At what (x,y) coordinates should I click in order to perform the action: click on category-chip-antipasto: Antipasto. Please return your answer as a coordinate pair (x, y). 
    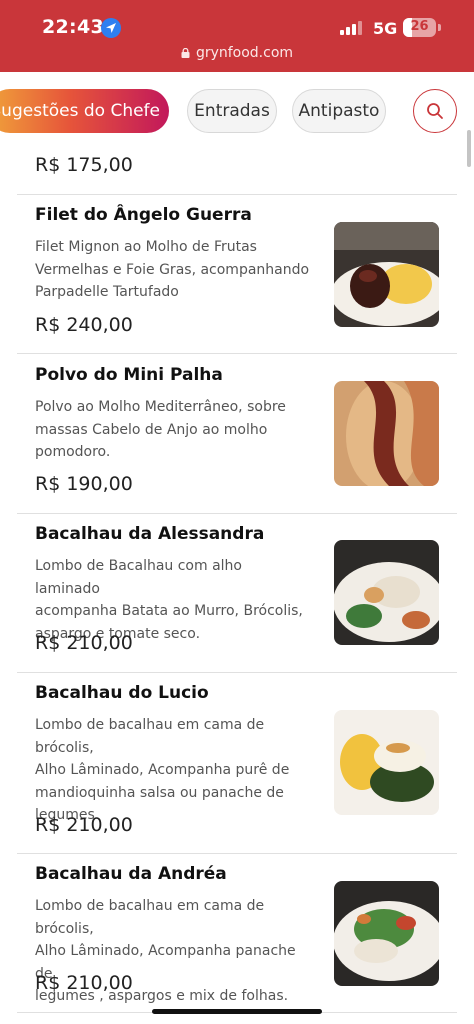
    Looking at the image, I should click on (339, 111).